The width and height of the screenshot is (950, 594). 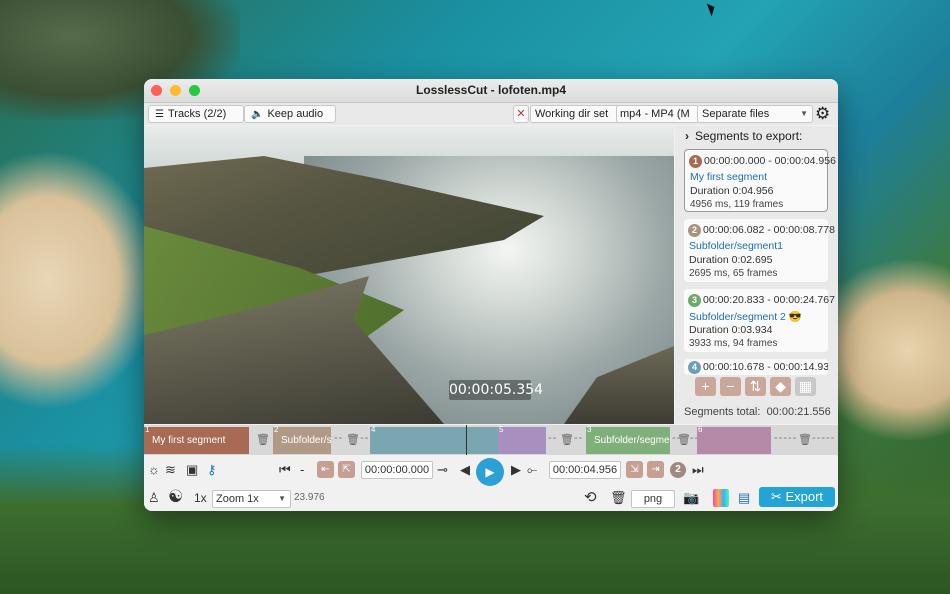 What do you see at coordinates (196, 440) in the screenshot?
I see `timeline-segment: My first segment` at bounding box center [196, 440].